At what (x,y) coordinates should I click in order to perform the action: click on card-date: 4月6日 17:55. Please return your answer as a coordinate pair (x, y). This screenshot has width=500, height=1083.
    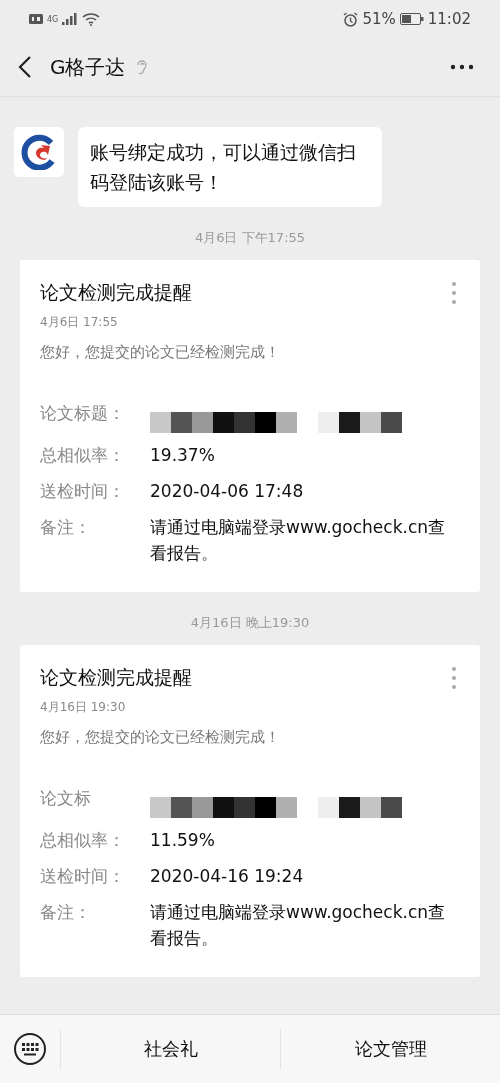
    Looking at the image, I should click on (79, 322).